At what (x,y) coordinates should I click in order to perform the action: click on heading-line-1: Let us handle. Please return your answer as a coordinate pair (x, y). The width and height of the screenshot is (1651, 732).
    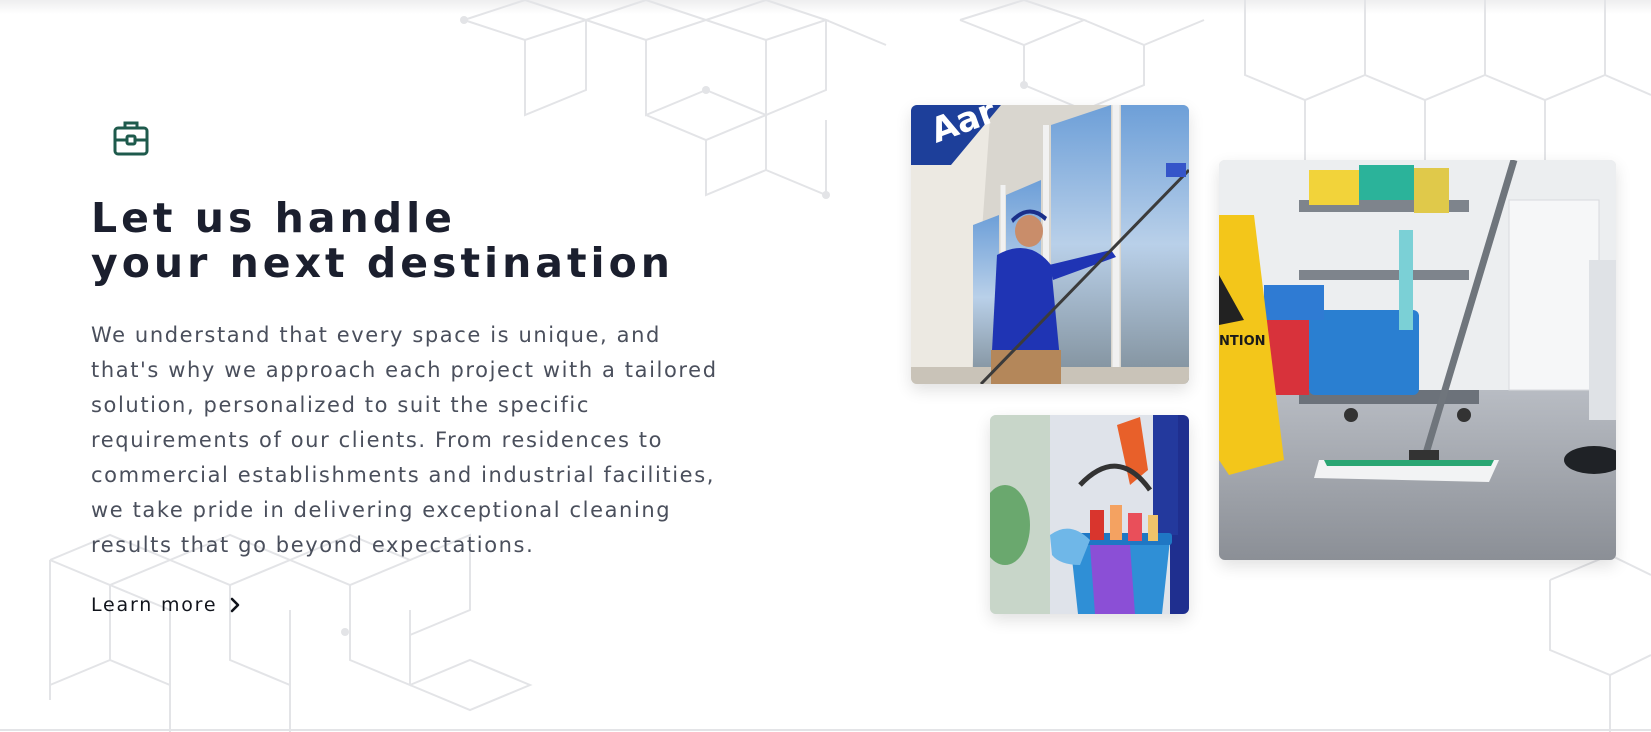
    Looking at the image, I should click on (273, 218).